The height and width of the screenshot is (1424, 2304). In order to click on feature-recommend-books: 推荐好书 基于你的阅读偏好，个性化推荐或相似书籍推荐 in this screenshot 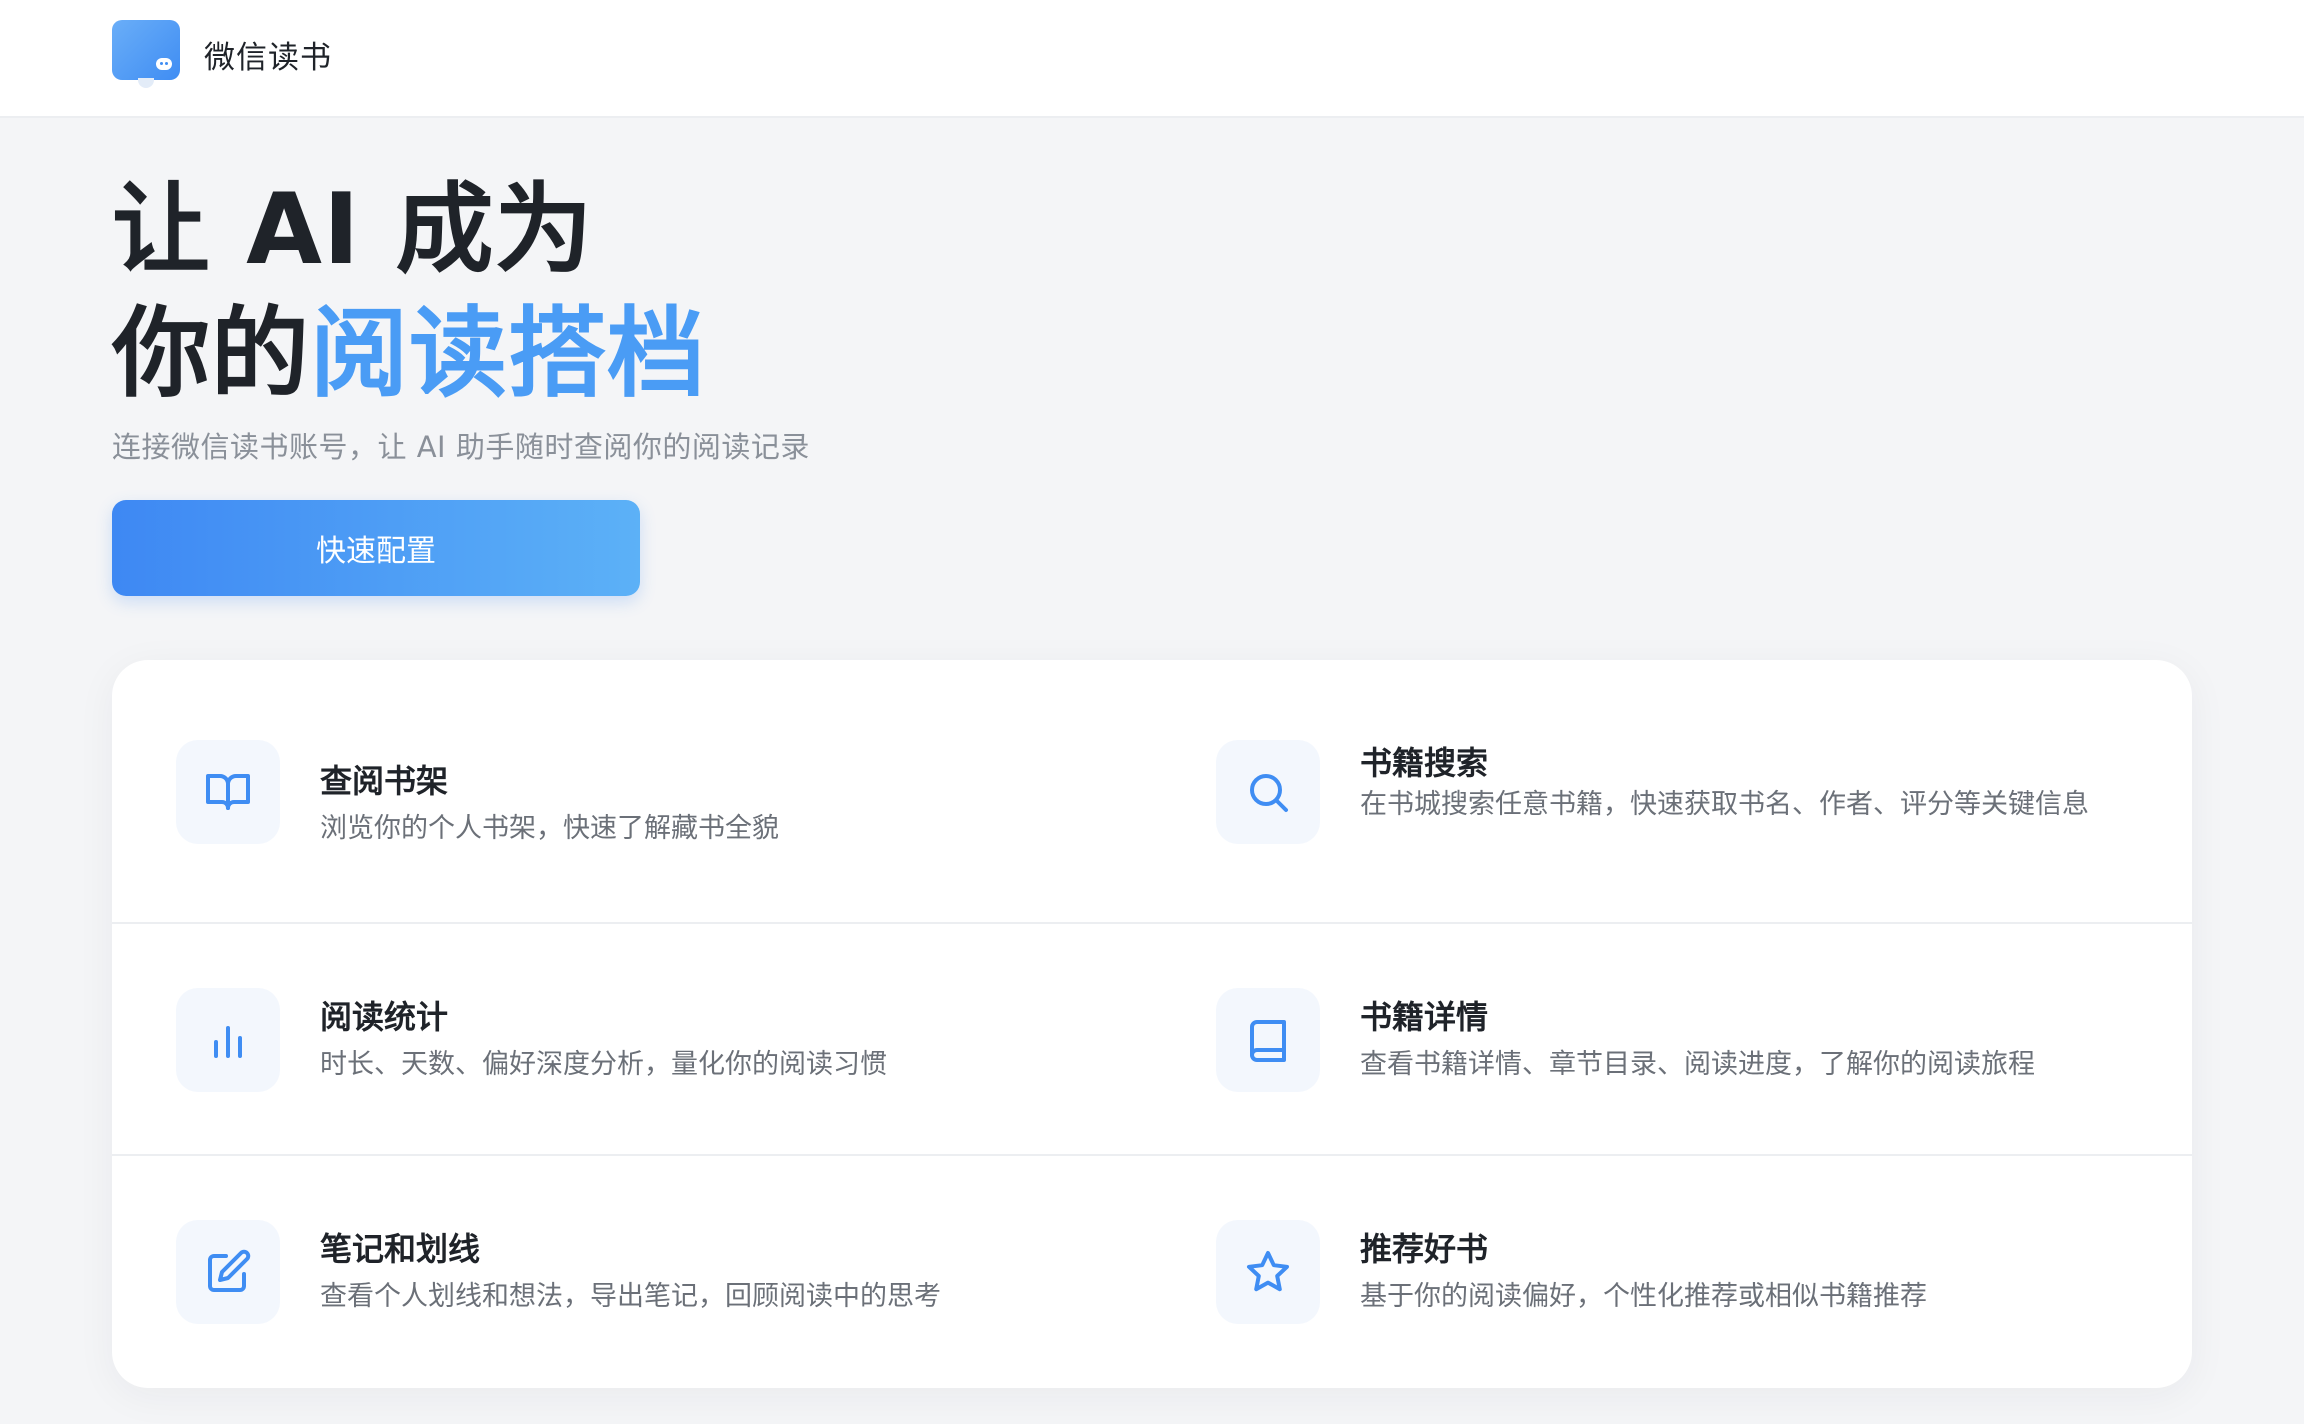, I will do `click(1676, 1275)`.